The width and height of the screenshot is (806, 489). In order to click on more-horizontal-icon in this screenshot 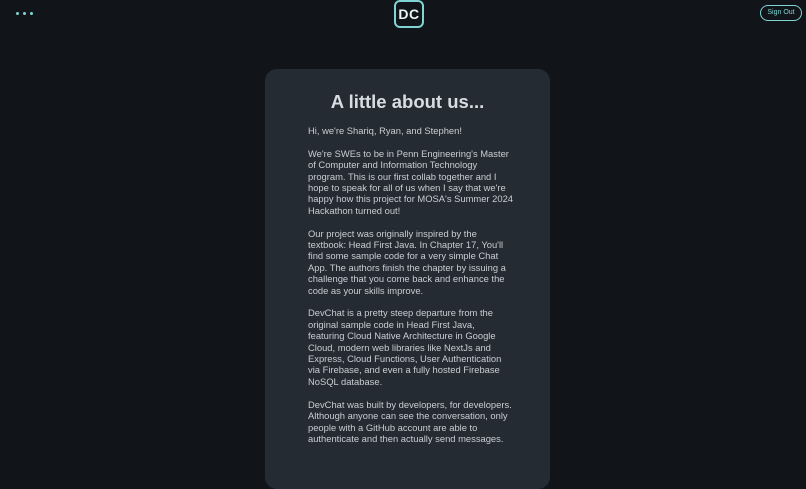, I will do `click(24, 13)`.